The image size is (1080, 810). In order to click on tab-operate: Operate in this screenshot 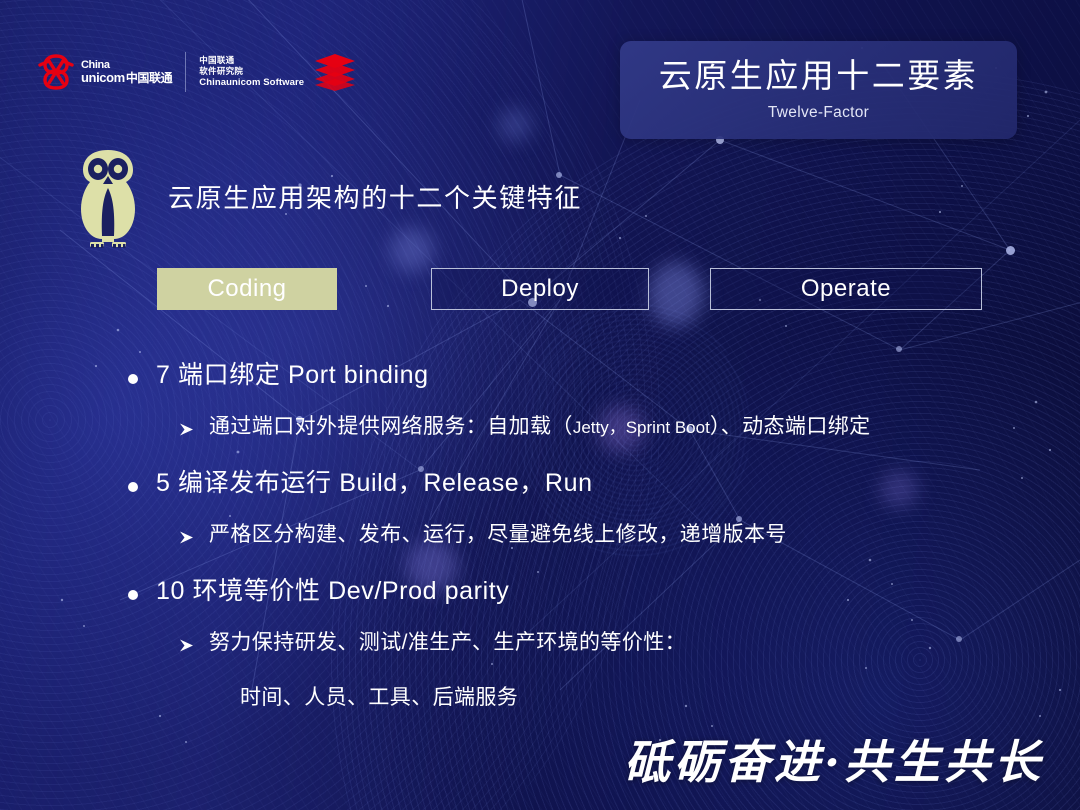, I will do `click(846, 289)`.